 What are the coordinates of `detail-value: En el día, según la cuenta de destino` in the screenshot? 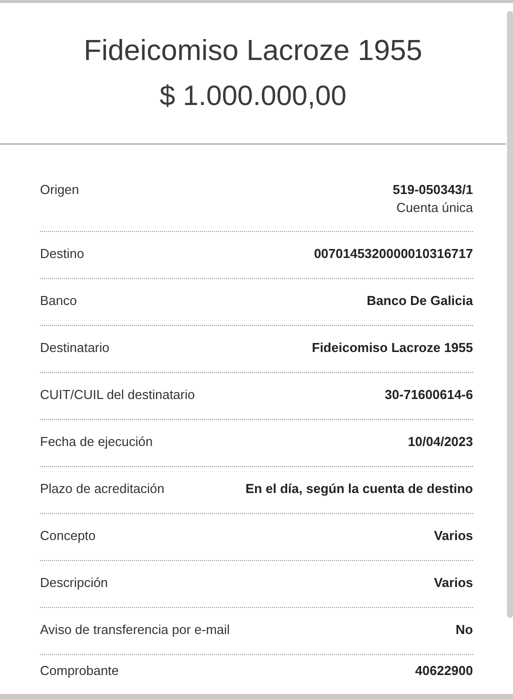 It's located at (359, 488).